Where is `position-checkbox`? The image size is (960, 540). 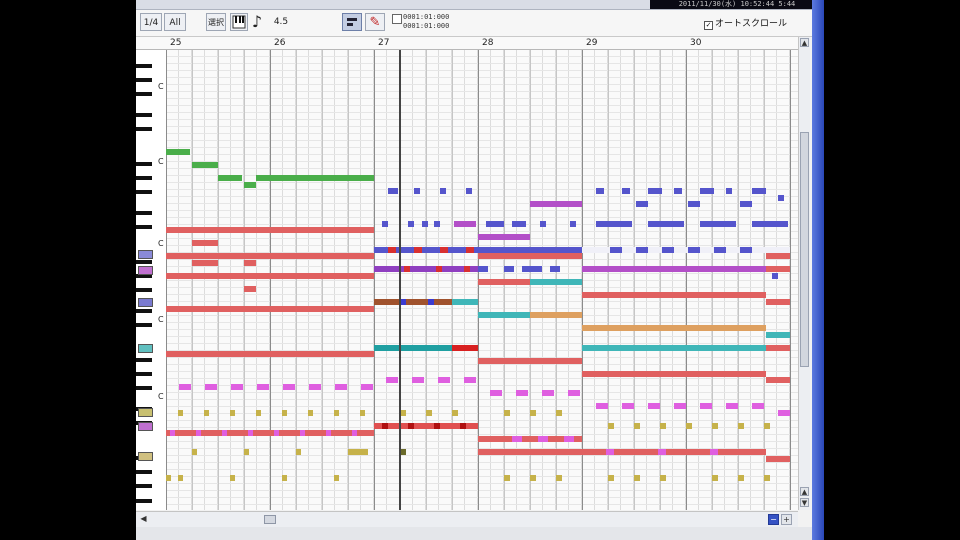
position-checkbox is located at coordinates (397, 19).